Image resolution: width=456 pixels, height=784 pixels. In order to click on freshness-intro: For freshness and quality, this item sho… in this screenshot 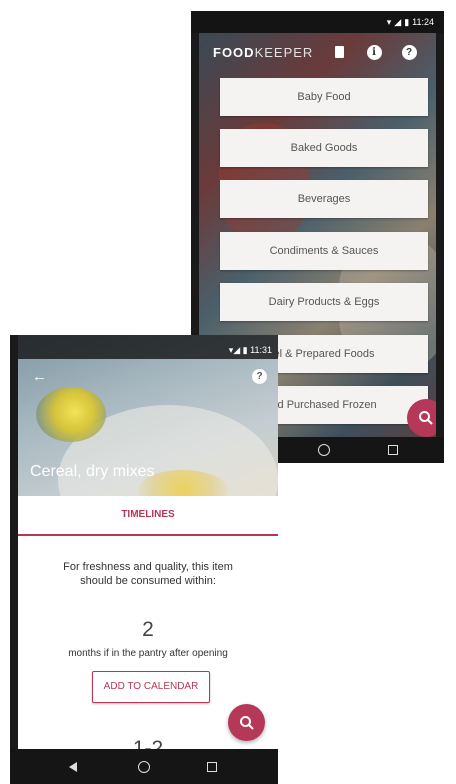, I will do `click(148, 574)`.